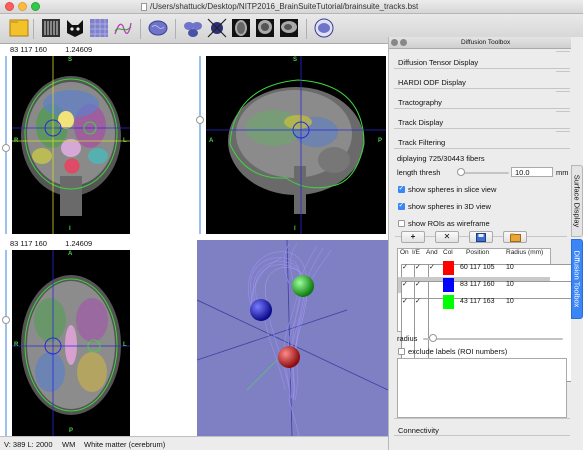 Image resolution: width=583 pixels, height=450 pixels. Describe the element at coordinates (477, 301) in the screenshot. I see `row-position: 43 117 163` at that location.